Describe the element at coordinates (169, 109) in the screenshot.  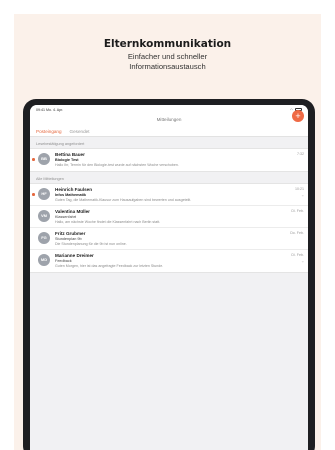
I see `status-bar: 09:41 Mo. 4. Apr. ◠` at that location.